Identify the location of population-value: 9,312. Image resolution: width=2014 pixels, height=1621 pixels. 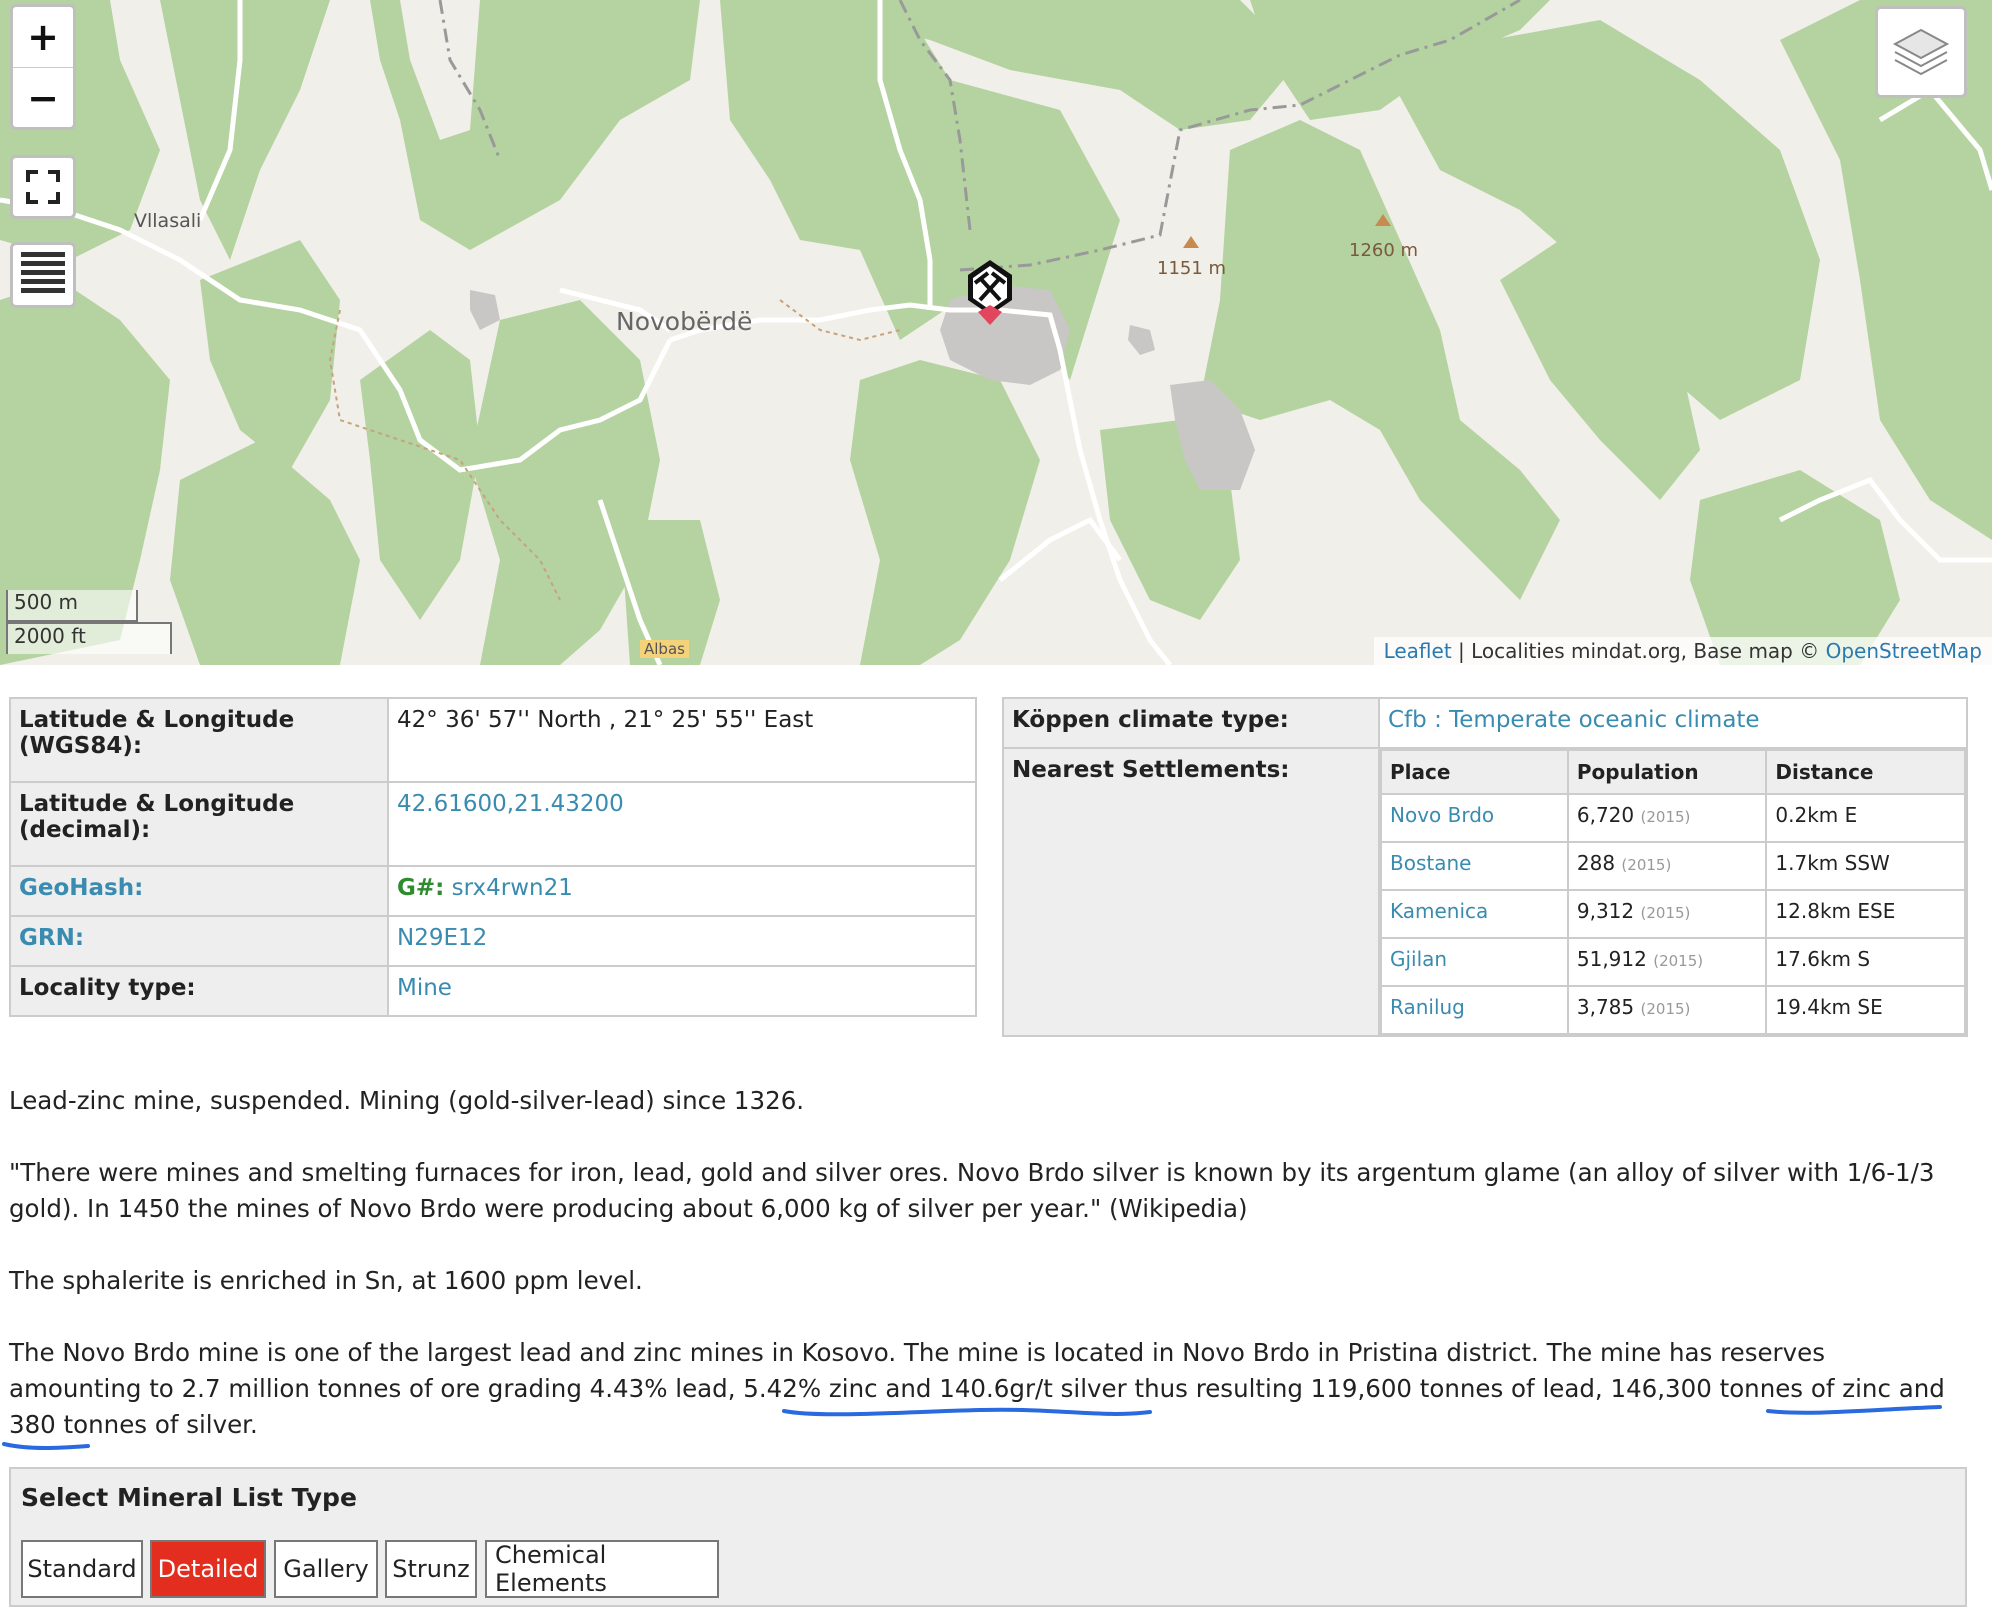
(1605, 911).